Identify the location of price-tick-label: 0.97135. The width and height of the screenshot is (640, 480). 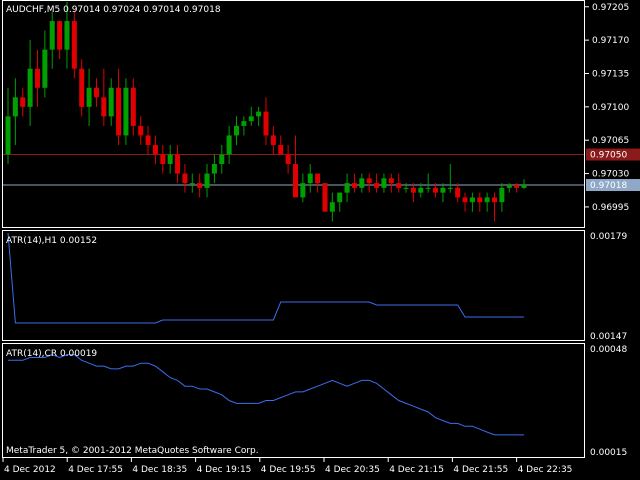
(610, 74).